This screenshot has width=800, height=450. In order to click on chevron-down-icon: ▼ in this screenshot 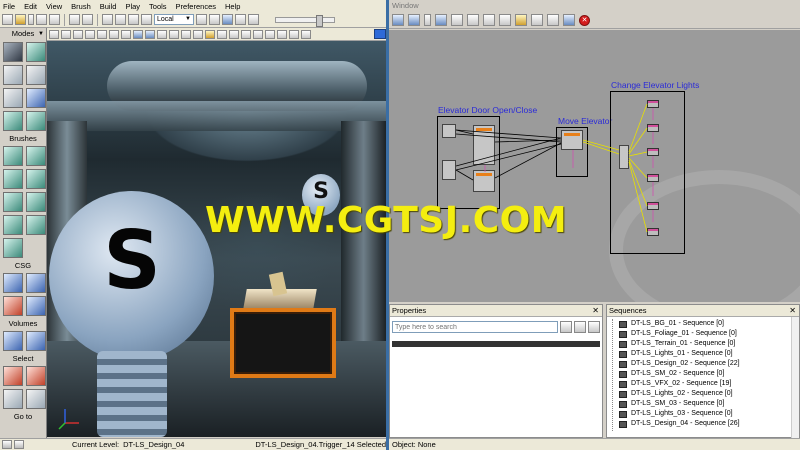, I will do `click(41, 34)`.